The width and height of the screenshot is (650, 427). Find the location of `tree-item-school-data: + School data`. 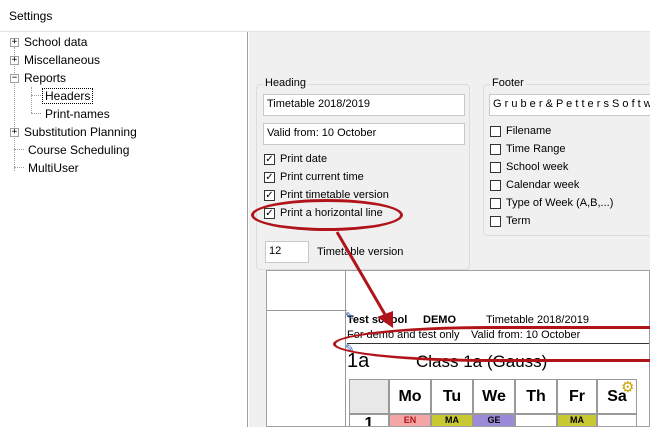

tree-item-school-data: + School data is located at coordinates (48, 42).